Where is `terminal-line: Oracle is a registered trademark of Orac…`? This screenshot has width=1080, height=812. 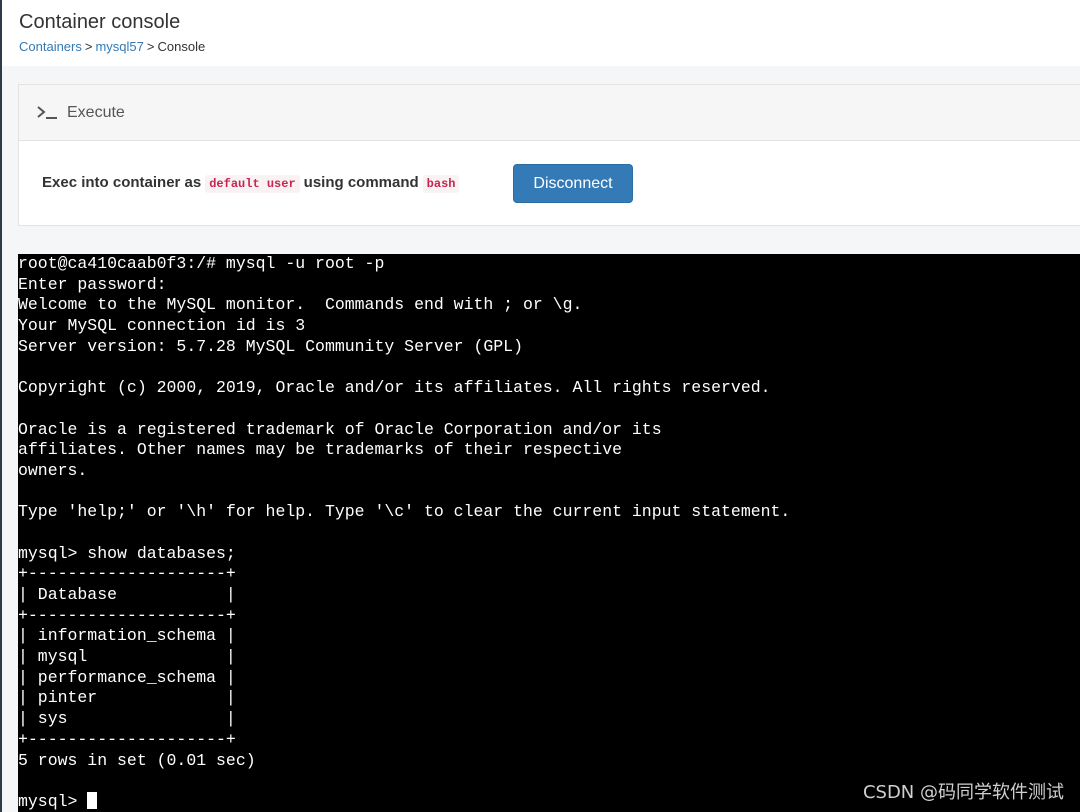
terminal-line: Oracle is a registered trademark of Orac… is located at coordinates (340, 429).